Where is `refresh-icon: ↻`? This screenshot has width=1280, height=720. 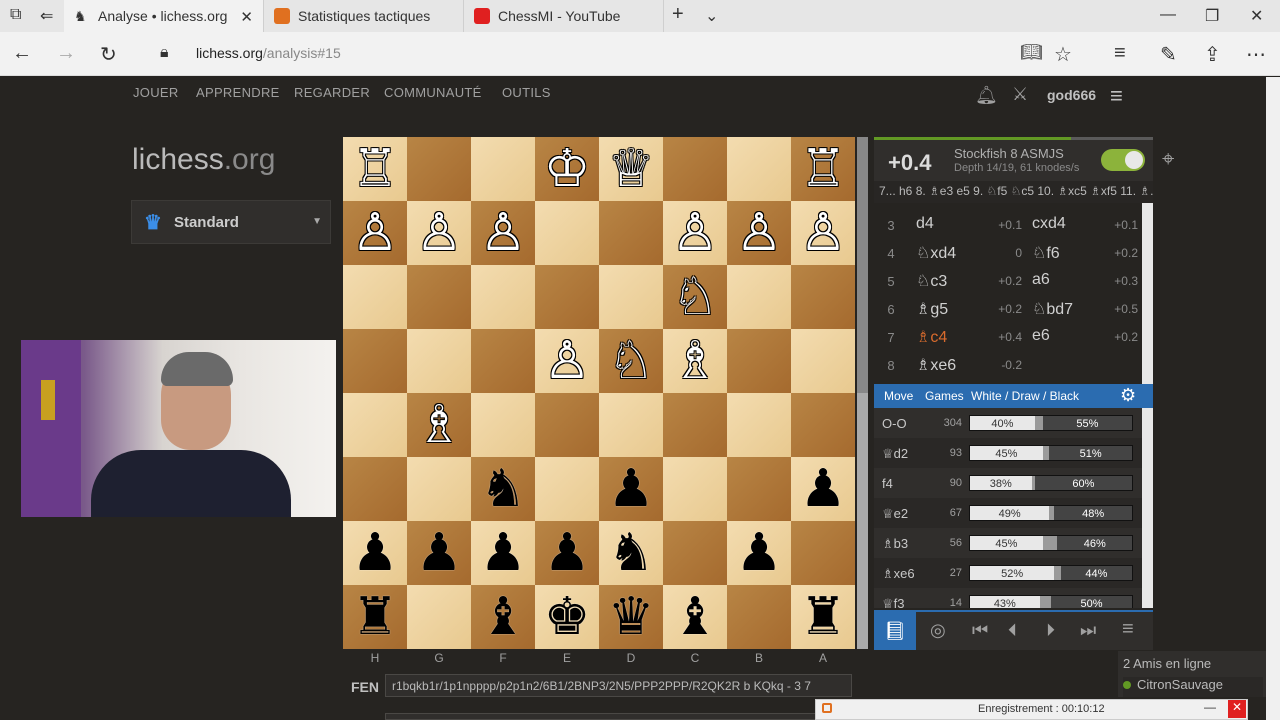 refresh-icon: ↻ is located at coordinates (108, 54).